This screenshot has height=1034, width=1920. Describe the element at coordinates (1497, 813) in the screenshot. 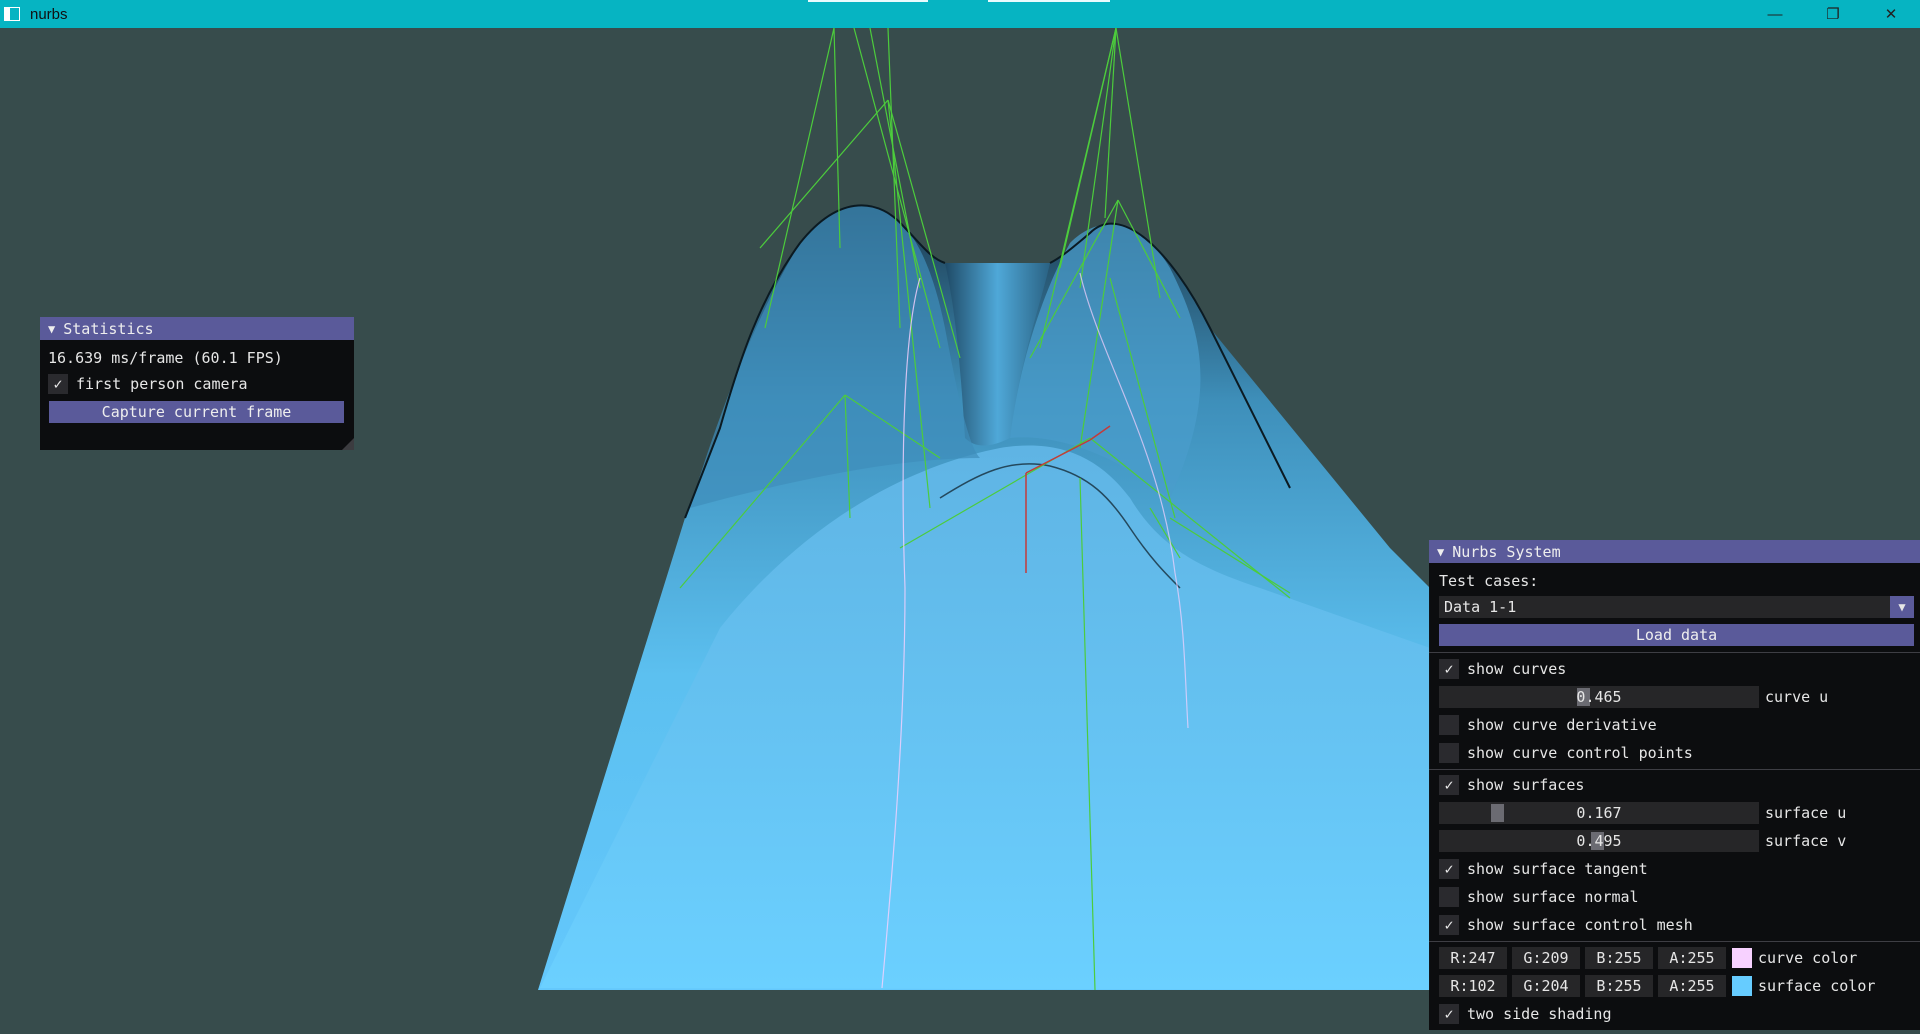

I see `slider-grab` at that location.